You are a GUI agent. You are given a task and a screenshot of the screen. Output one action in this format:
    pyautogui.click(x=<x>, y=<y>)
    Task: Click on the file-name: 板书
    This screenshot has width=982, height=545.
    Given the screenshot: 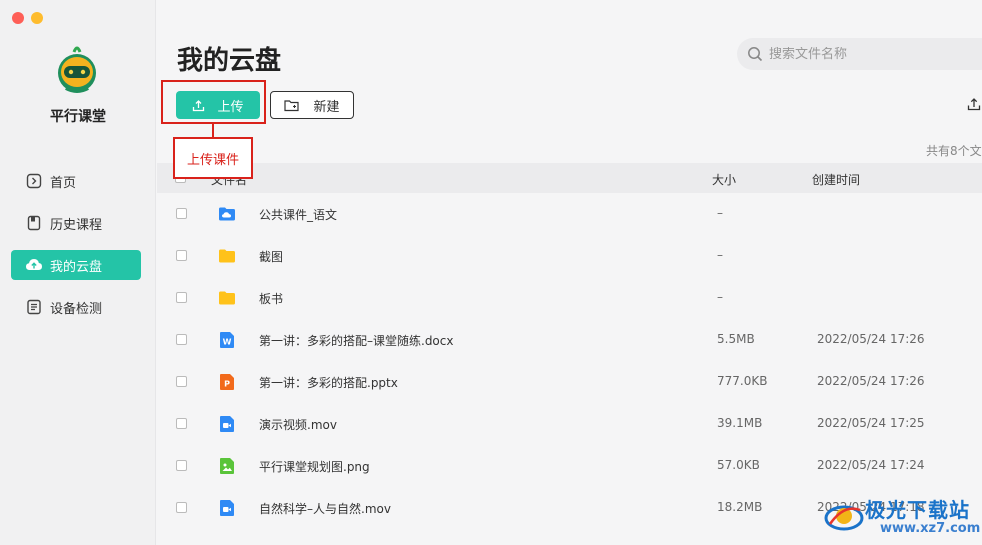 What is the action you would take?
    pyautogui.click(x=271, y=298)
    